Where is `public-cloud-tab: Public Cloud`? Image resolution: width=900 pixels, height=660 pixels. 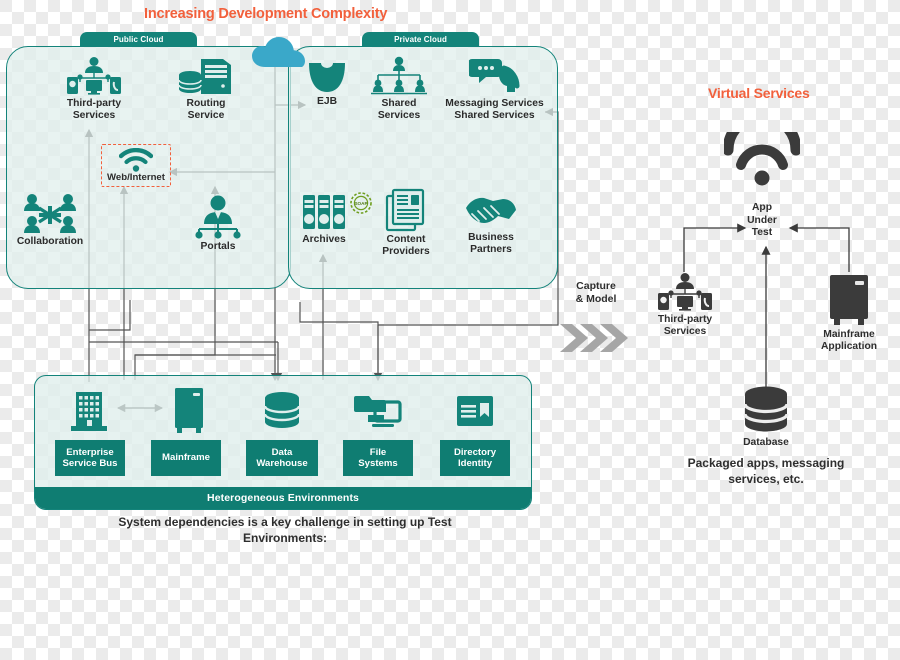
public-cloud-tab: Public Cloud is located at coordinates (138, 39).